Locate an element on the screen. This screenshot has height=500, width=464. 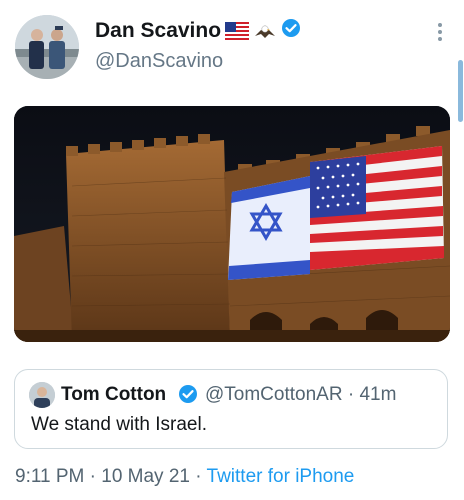
quoted-tweet-age: 41m is located at coordinates (378, 394).